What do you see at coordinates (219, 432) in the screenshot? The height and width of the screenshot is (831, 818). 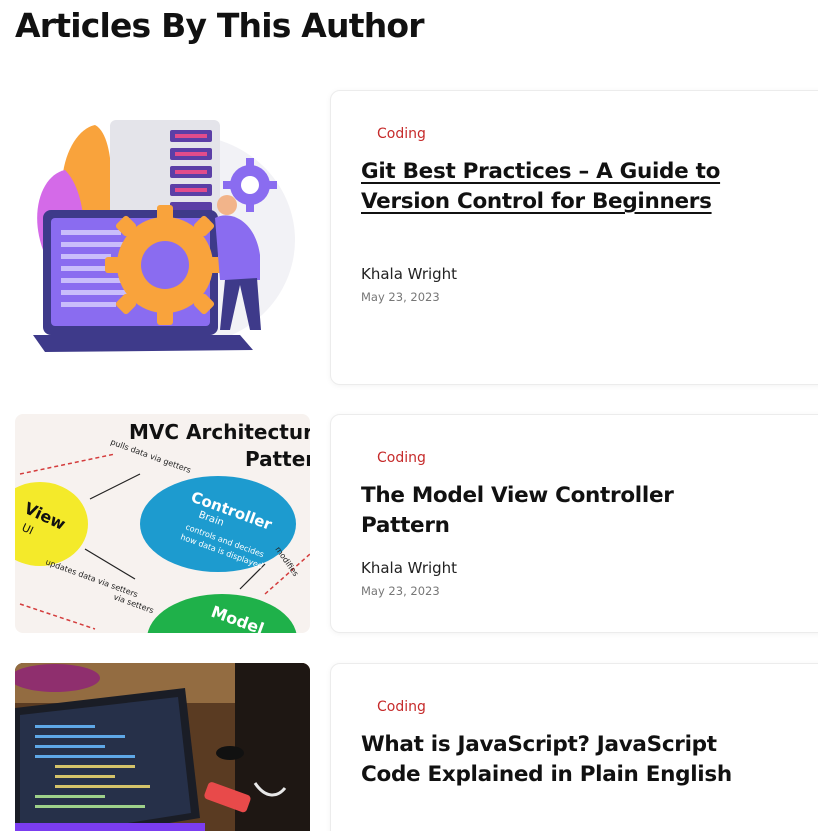 I see `mvc-heading-1: MVC Architectur` at bounding box center [219, 432].